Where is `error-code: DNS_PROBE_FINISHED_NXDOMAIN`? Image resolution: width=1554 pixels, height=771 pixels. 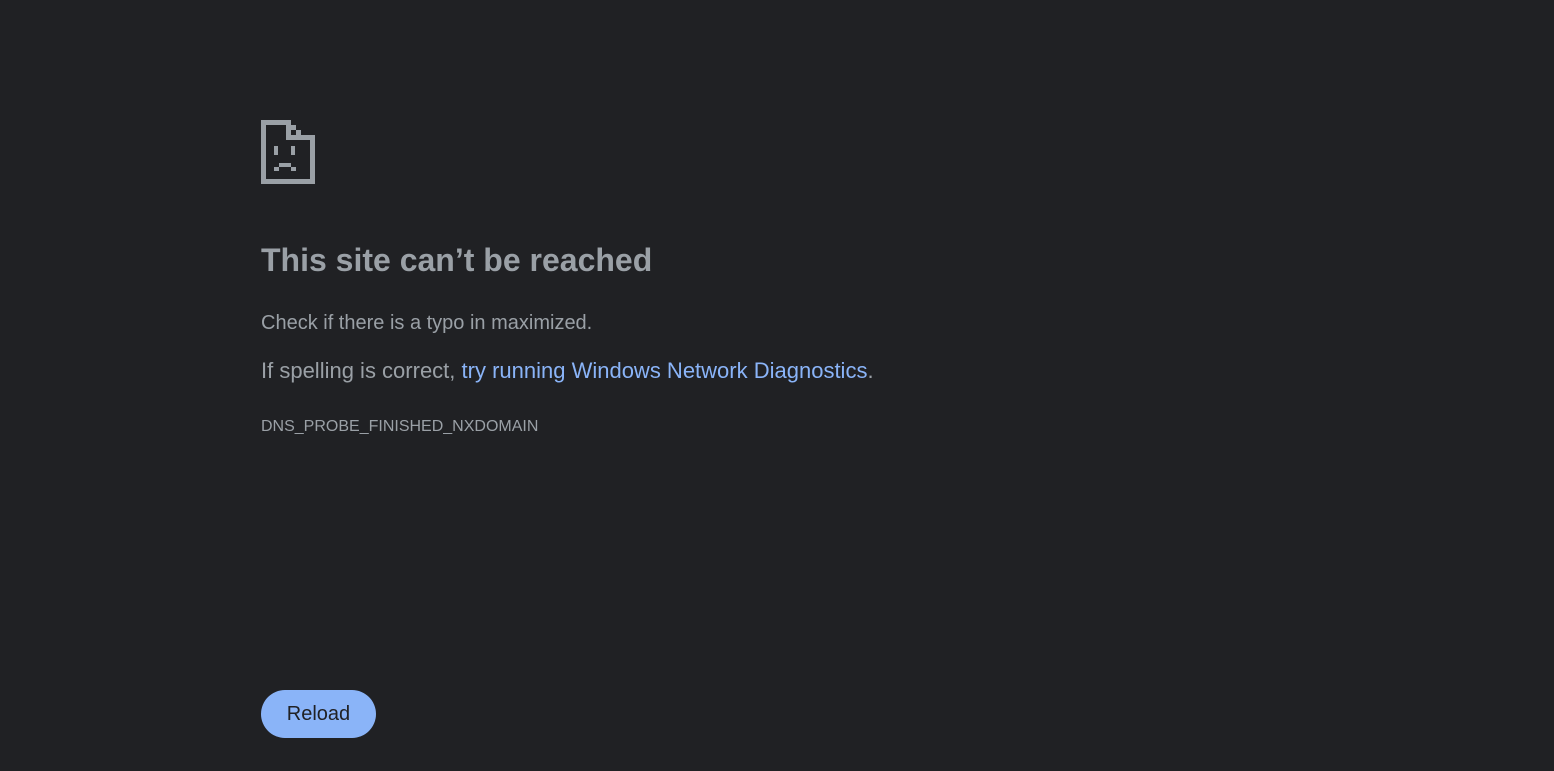
error-code: DNS_PROBE_FINISHED_NXDOMAIN is located at coordinates (400, 426).